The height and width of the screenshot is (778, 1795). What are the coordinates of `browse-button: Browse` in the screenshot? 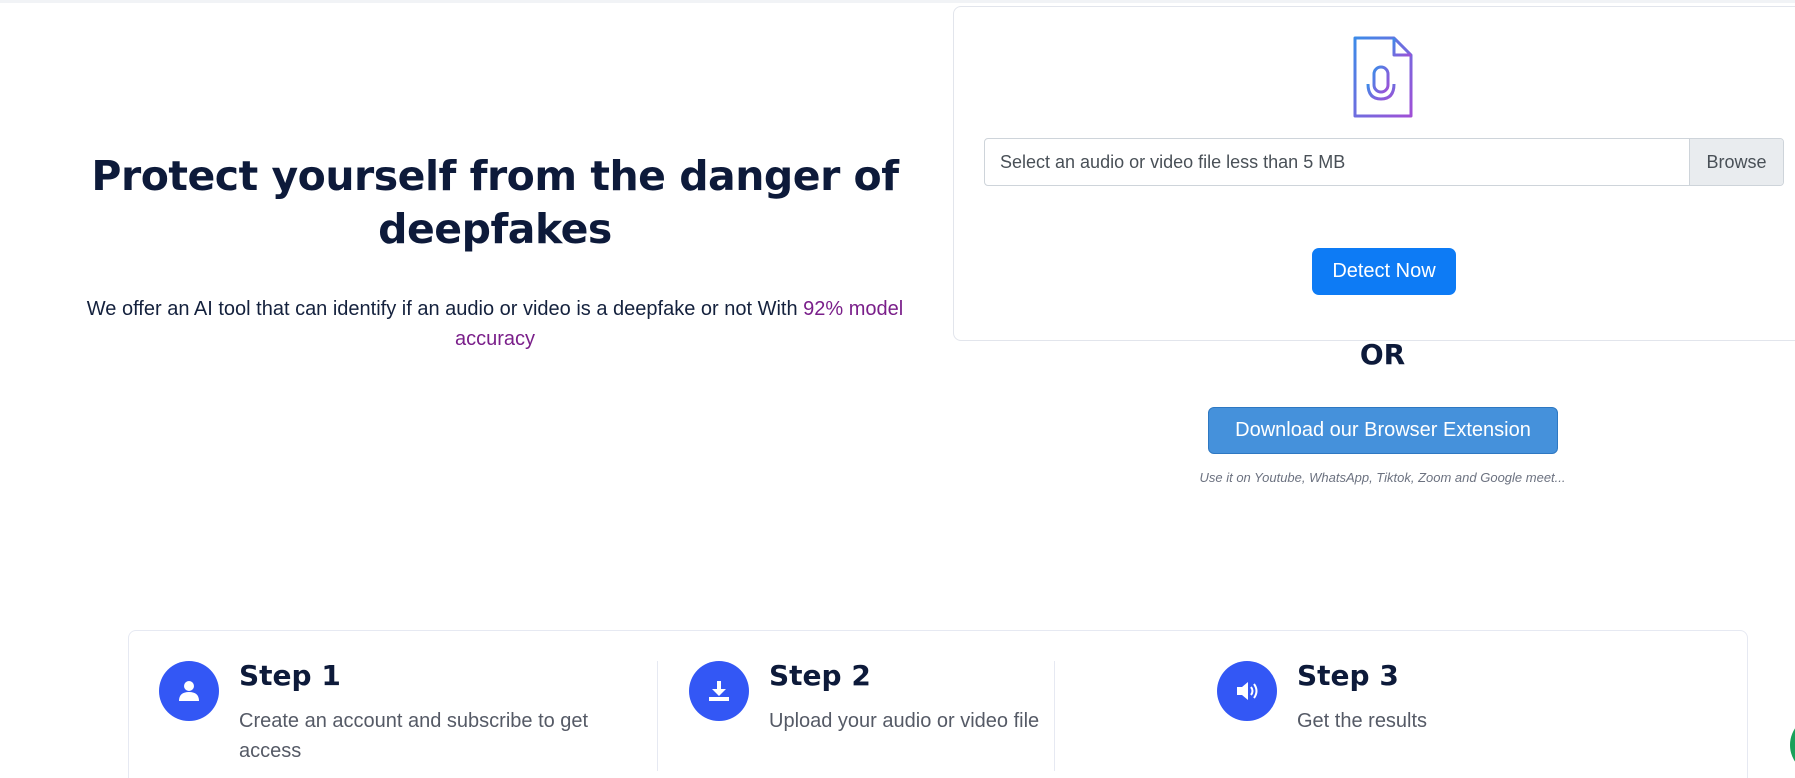 It's located at (1736, 162).